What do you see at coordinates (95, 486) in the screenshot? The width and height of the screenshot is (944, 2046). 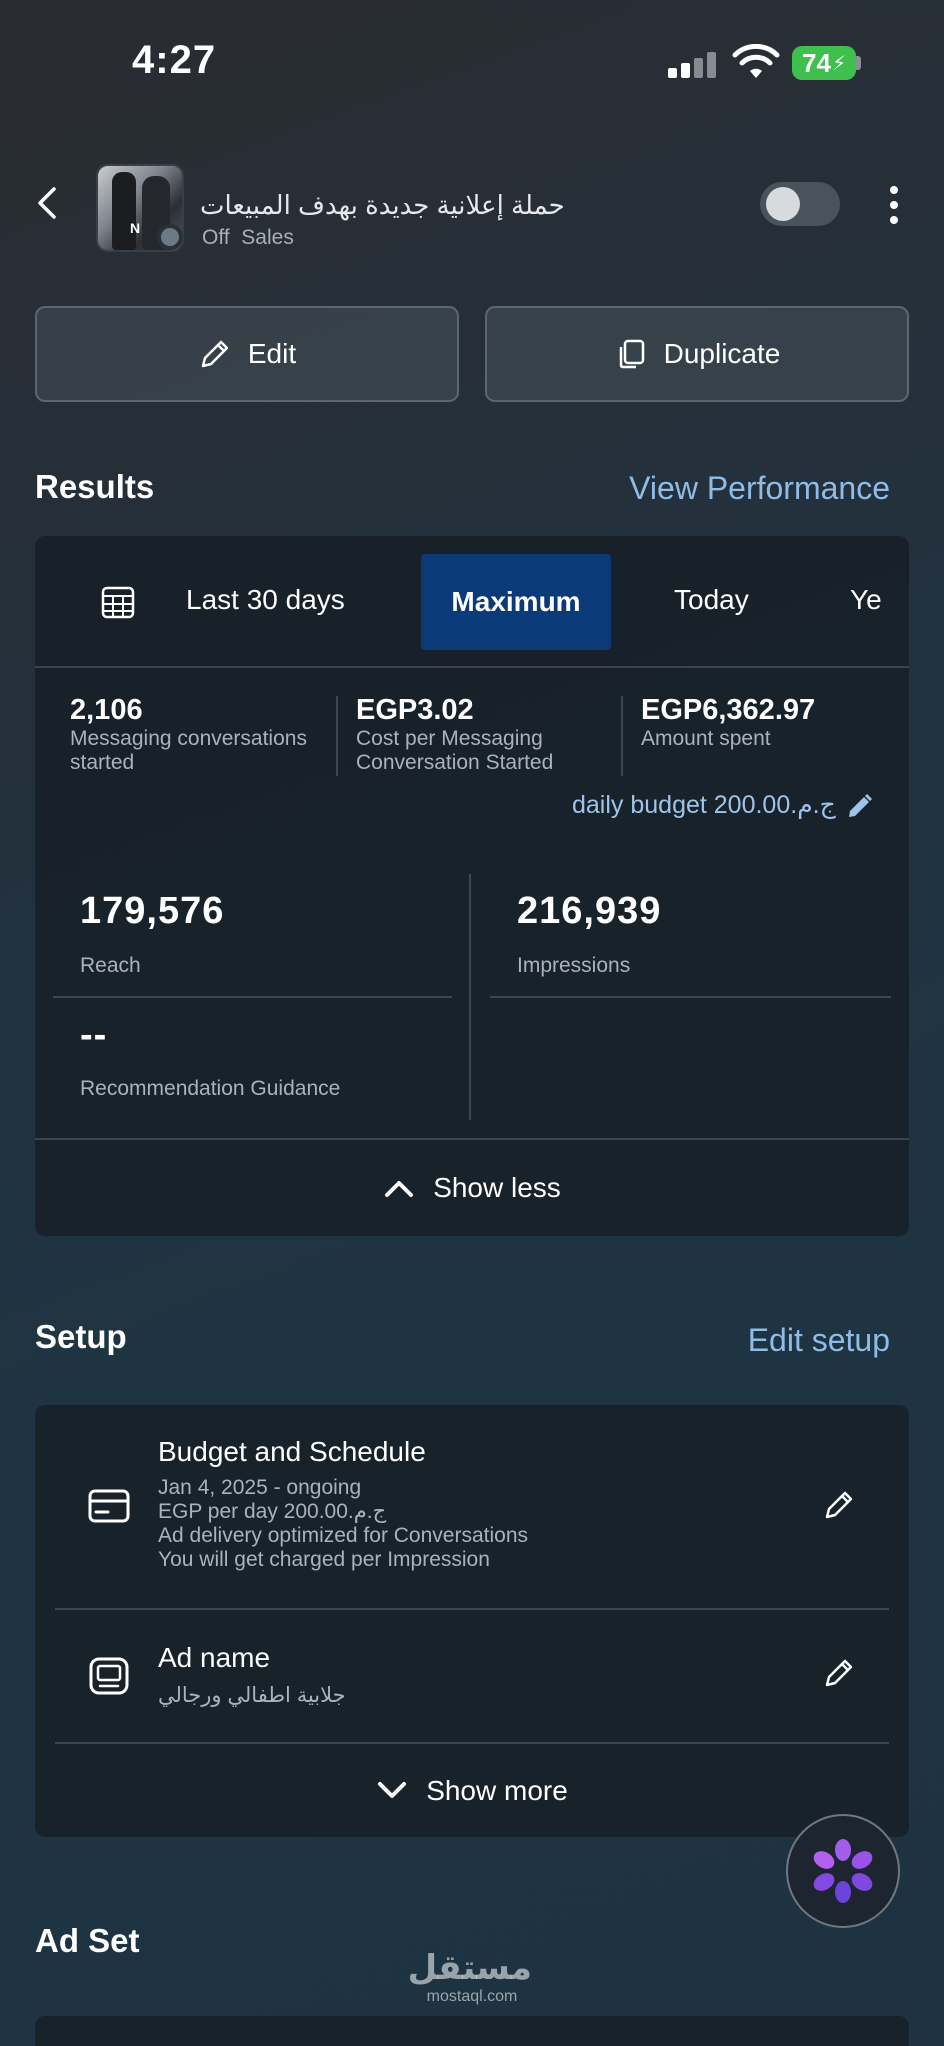 I see `results-heading: Results` at bounding box center [95, 486].